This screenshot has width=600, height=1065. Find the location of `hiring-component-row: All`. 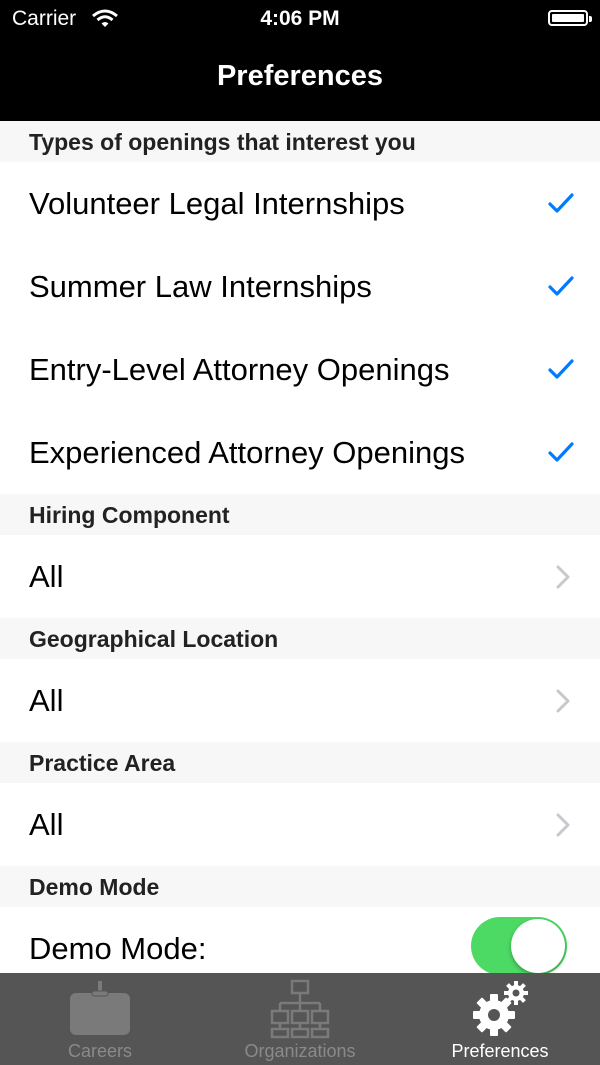

hiring-component-row: All is located at coordinates (300, 576).